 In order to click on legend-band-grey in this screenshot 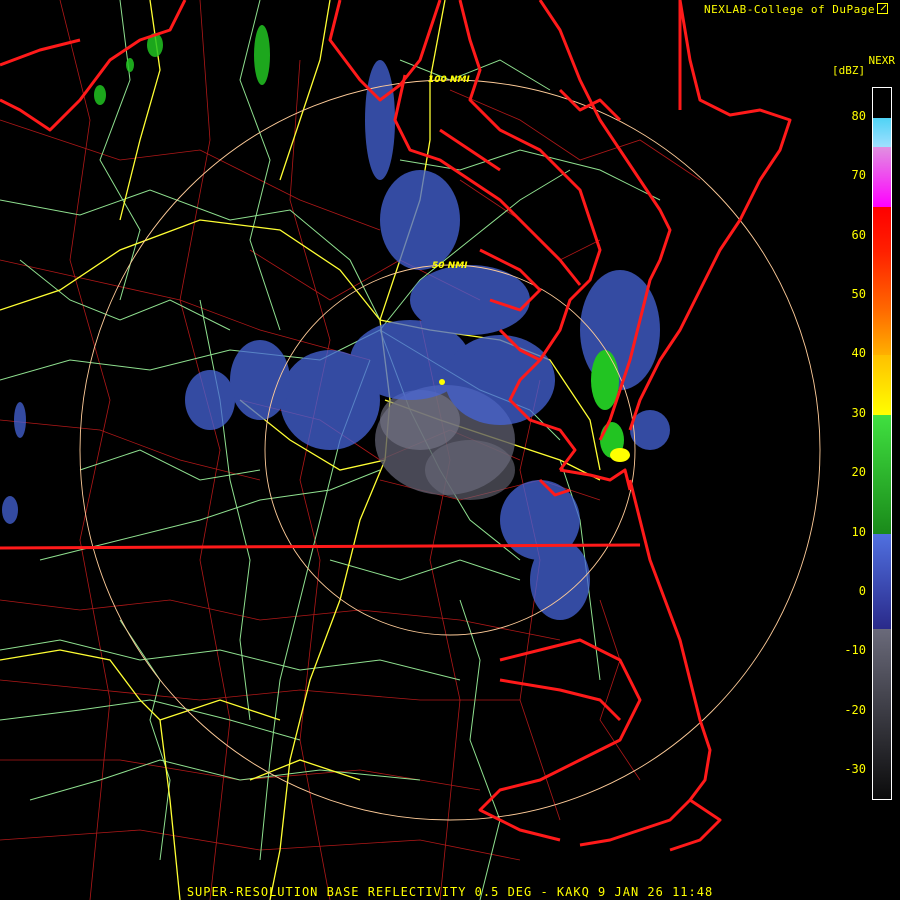, I will do `click(882, 713)`.